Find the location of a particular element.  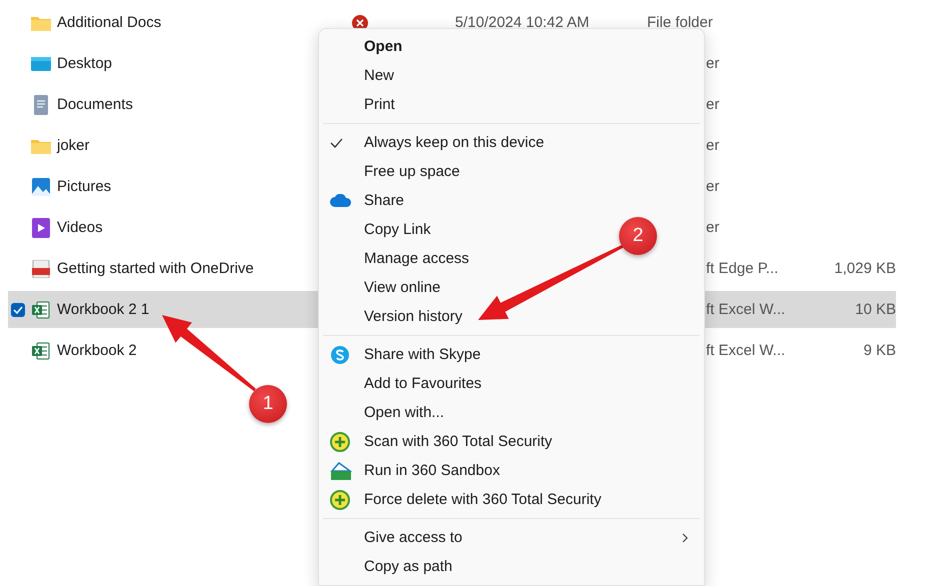

step-badge: 1 is located at coordinates (268, 404).